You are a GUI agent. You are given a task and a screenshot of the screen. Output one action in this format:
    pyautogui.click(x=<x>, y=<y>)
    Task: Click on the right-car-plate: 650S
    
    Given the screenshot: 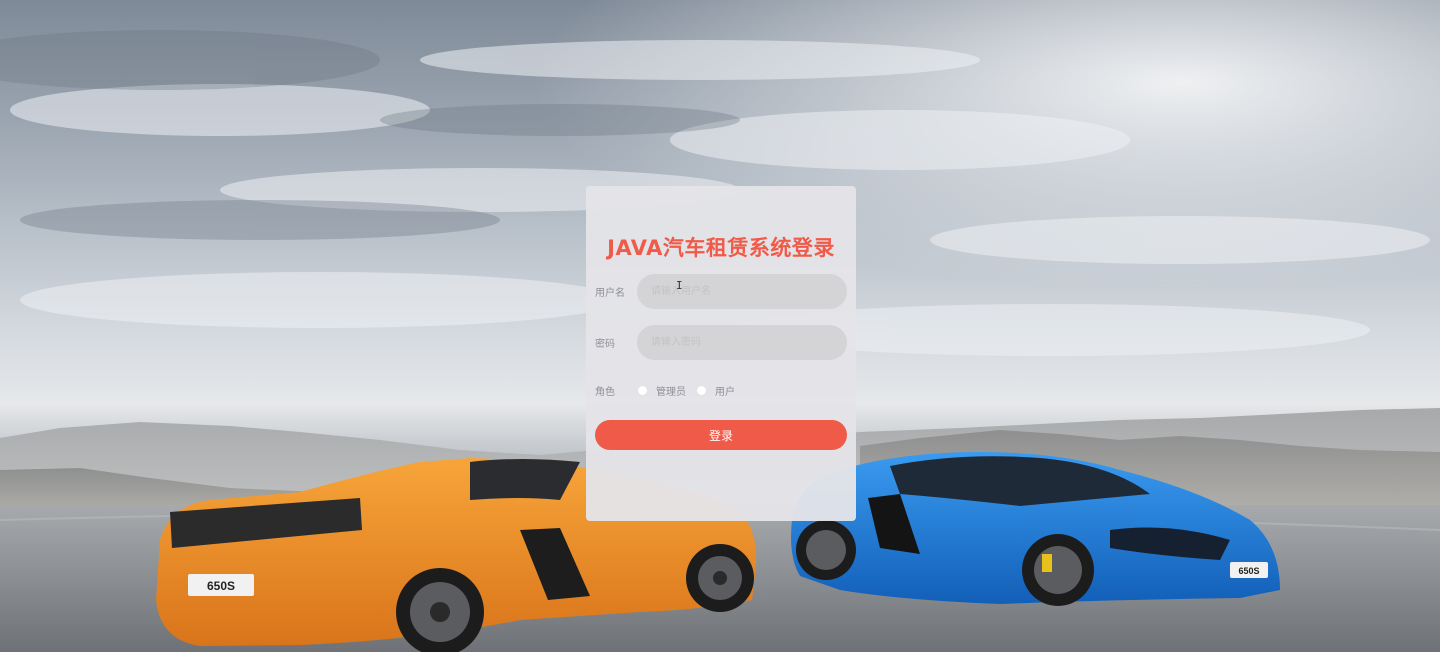 What is the action you would take?
    pyautogui.click(x=1248, y=571)
    